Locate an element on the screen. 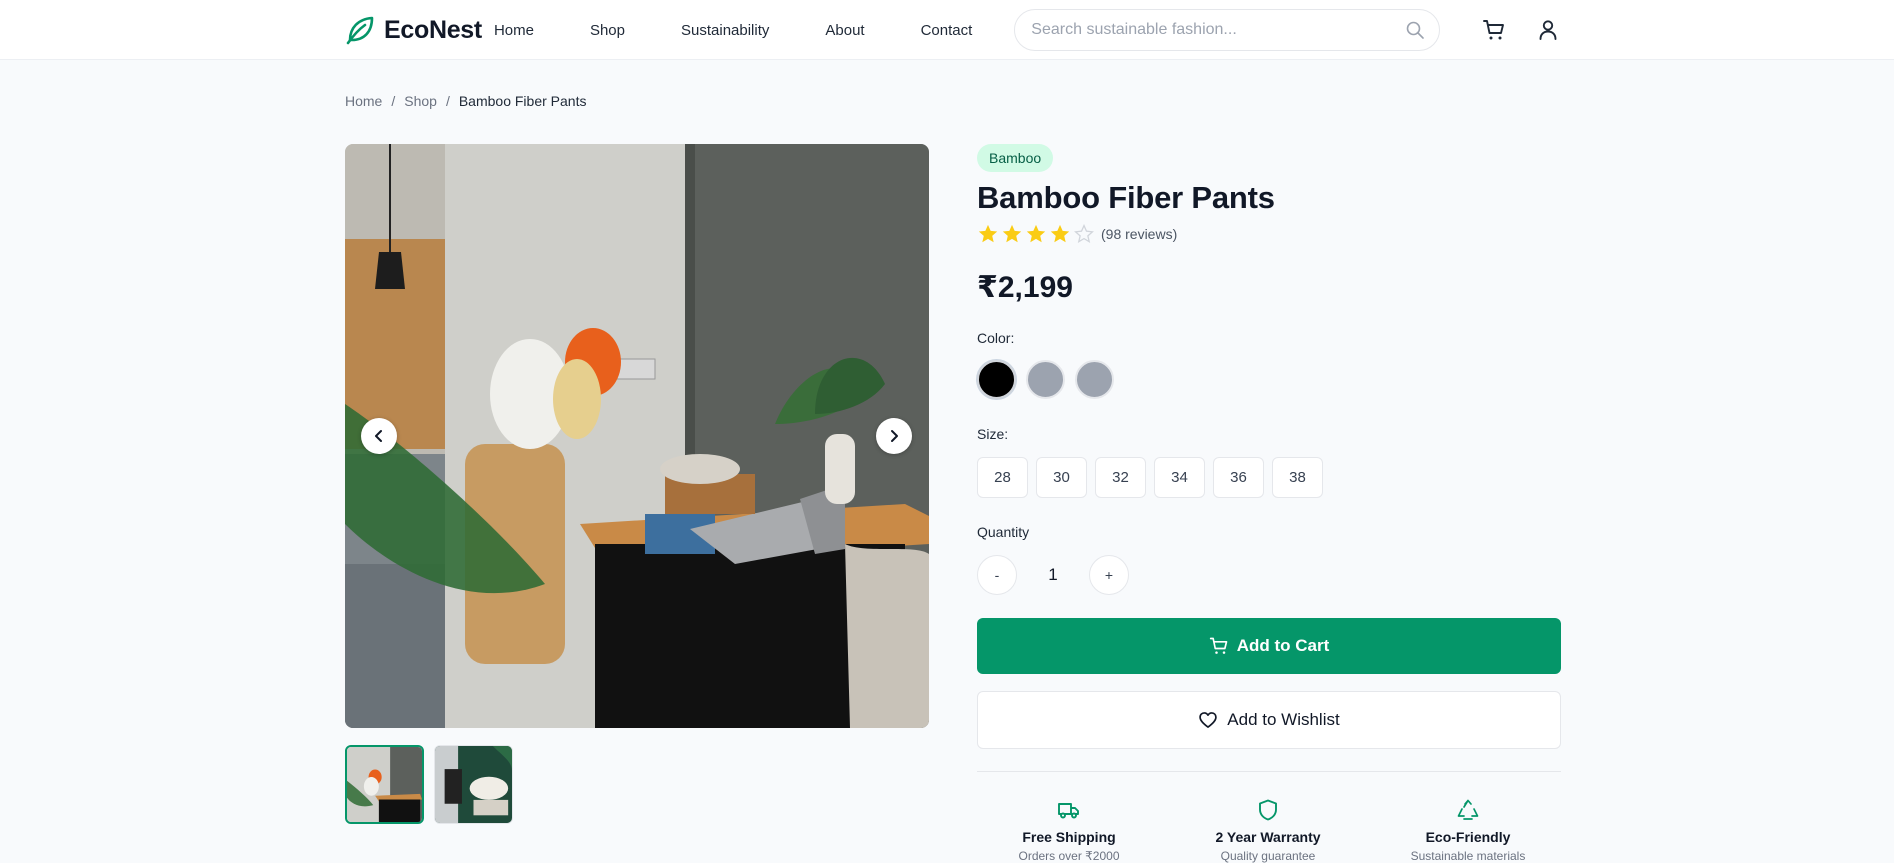  feature-title: 2 Year Warranty is located at coordinates (1268, 837).